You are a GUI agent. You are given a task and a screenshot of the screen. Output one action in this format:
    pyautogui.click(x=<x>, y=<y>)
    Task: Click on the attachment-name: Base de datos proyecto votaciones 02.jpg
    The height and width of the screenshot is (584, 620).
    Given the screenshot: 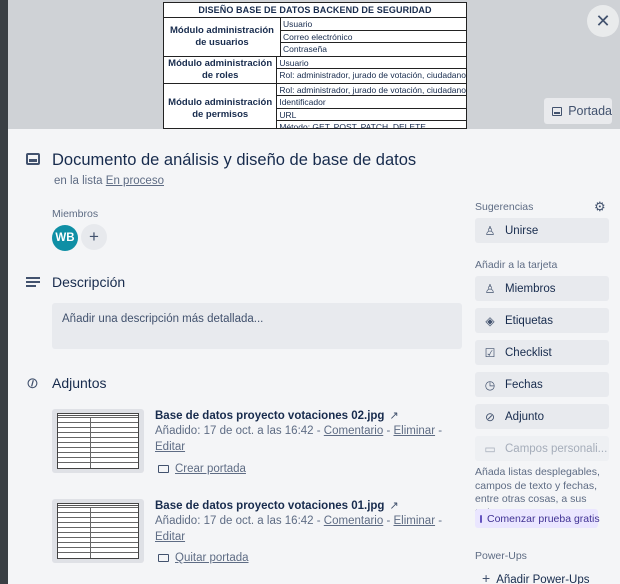 What is the action you would take?
    pyautogui.click(x=269, y=416)
    